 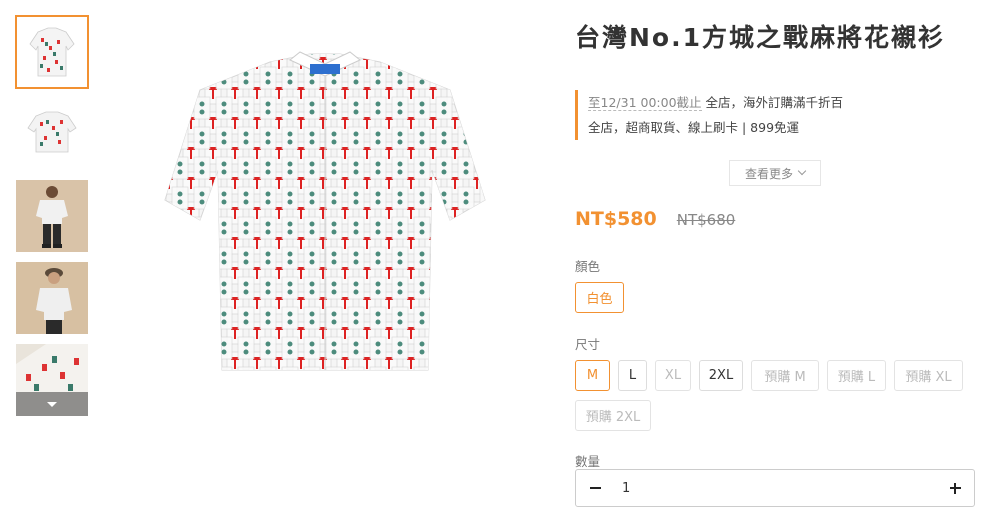 I want to click on size-option-preorder-2xl: 預購 2XL, so click(x=613, y=415).